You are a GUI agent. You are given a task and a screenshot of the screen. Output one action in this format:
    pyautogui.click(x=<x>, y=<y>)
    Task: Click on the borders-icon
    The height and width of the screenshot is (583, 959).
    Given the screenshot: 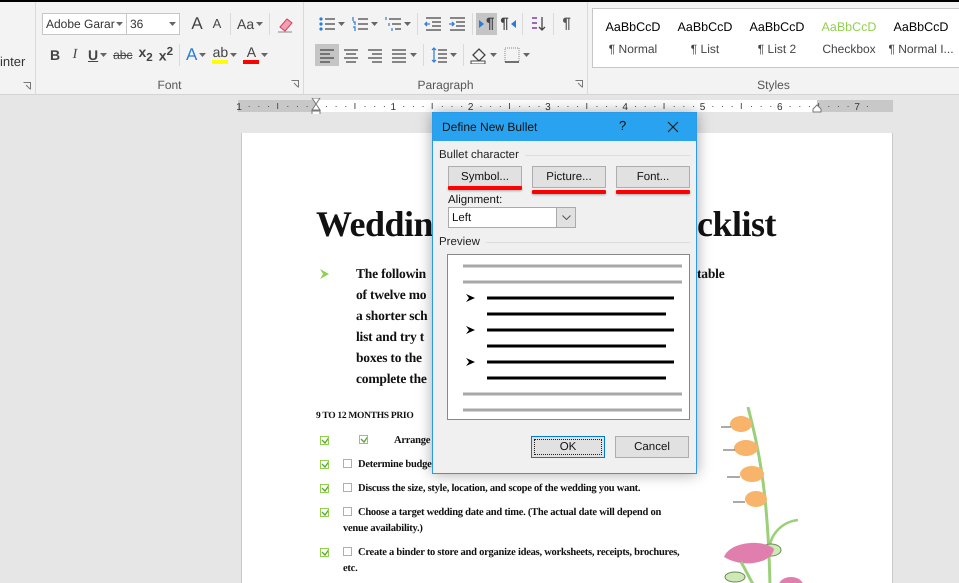 What is the action you would take?
    pyautogui.click(x=512, y=55)
    